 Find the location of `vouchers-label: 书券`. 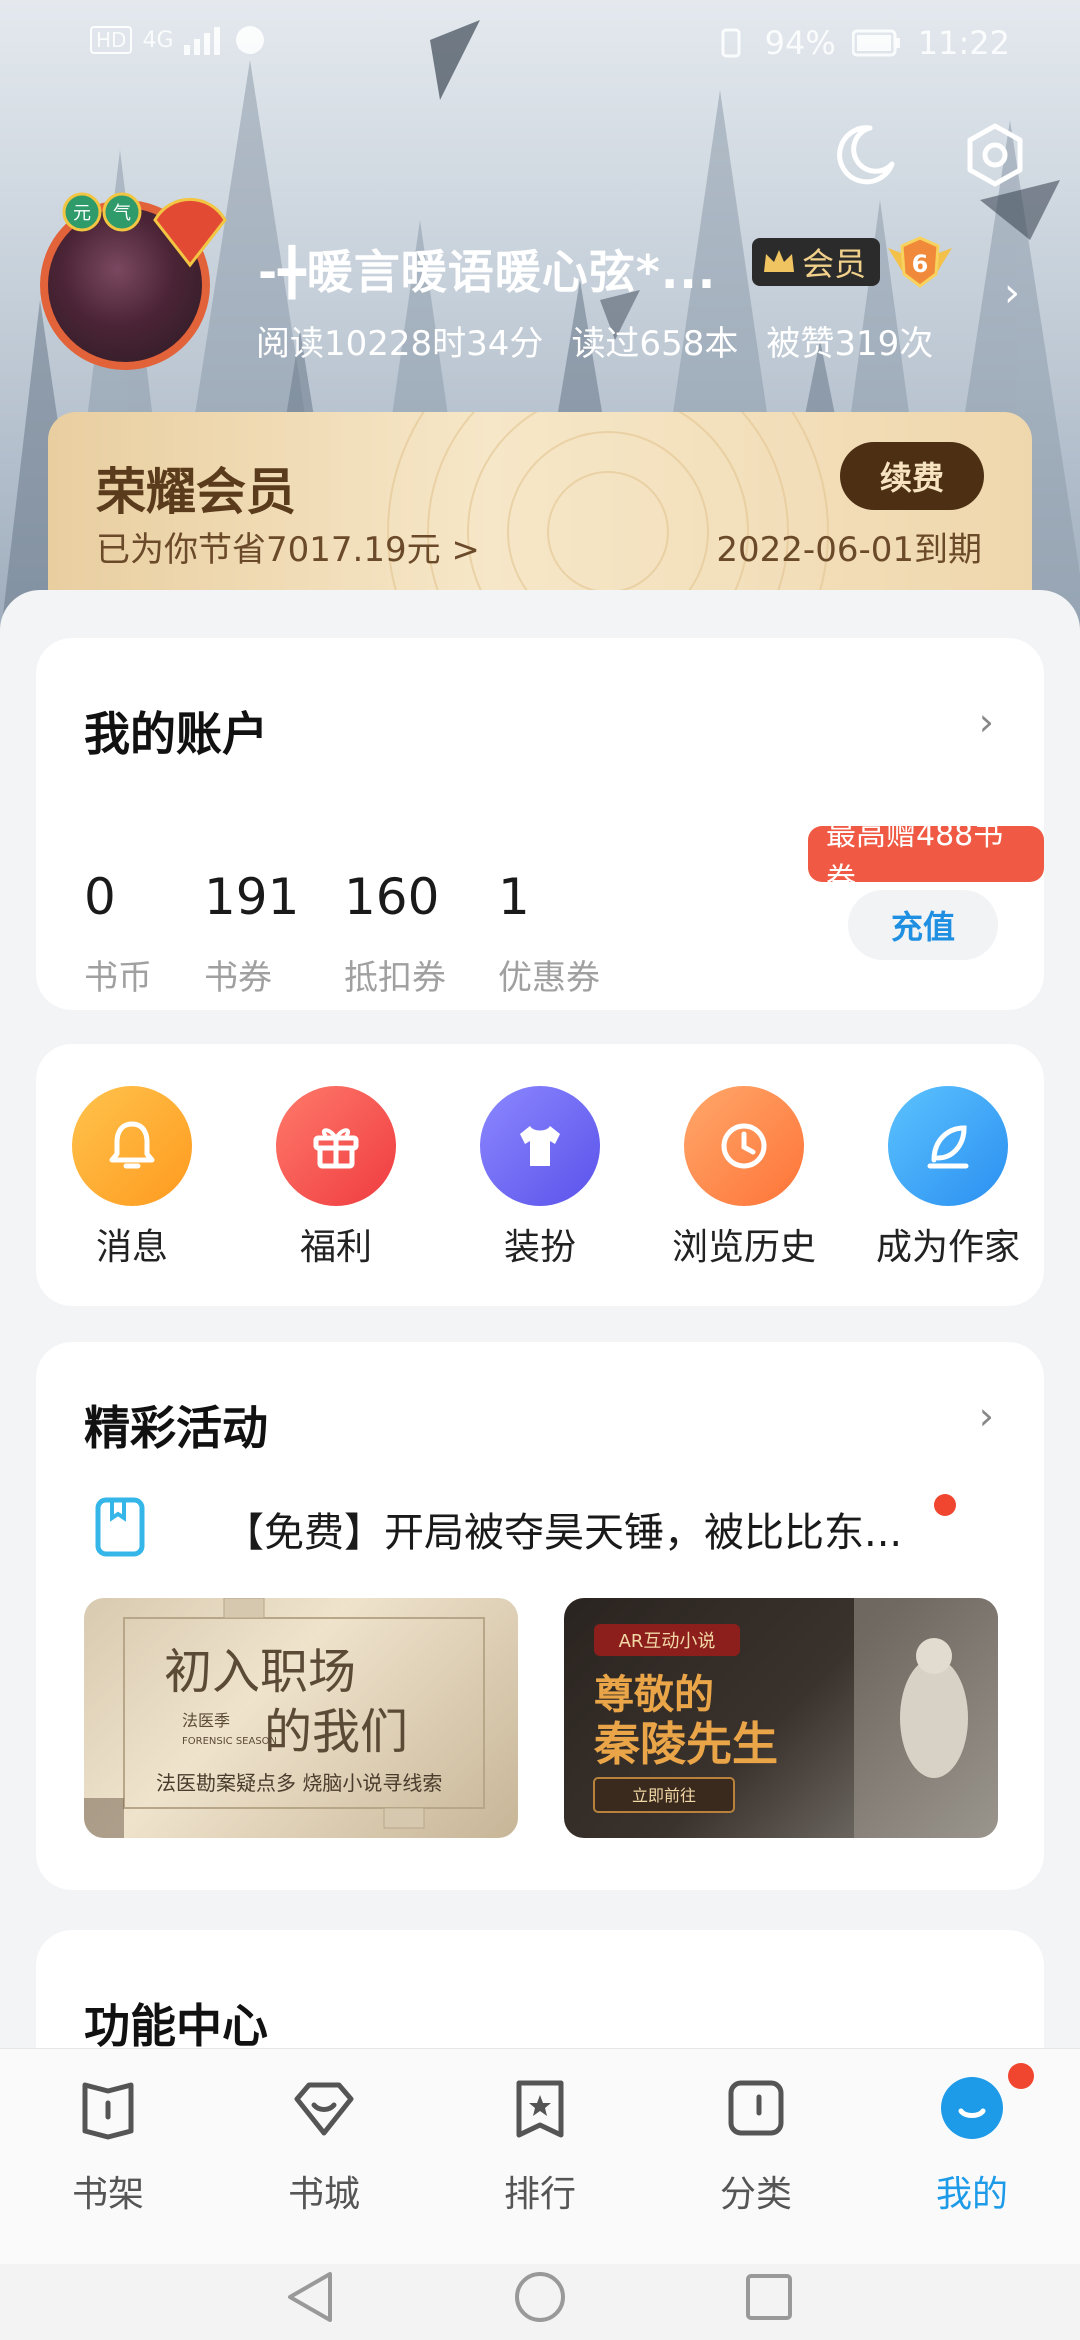

vouchers-label: 书券 is located at coordinates (238, 978).